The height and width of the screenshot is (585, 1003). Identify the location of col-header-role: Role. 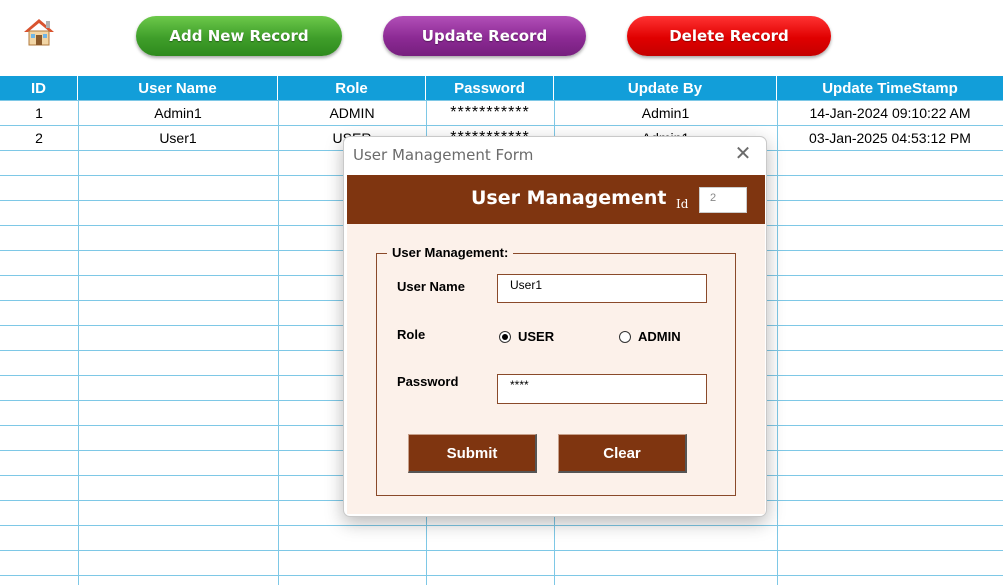
(352, 88).